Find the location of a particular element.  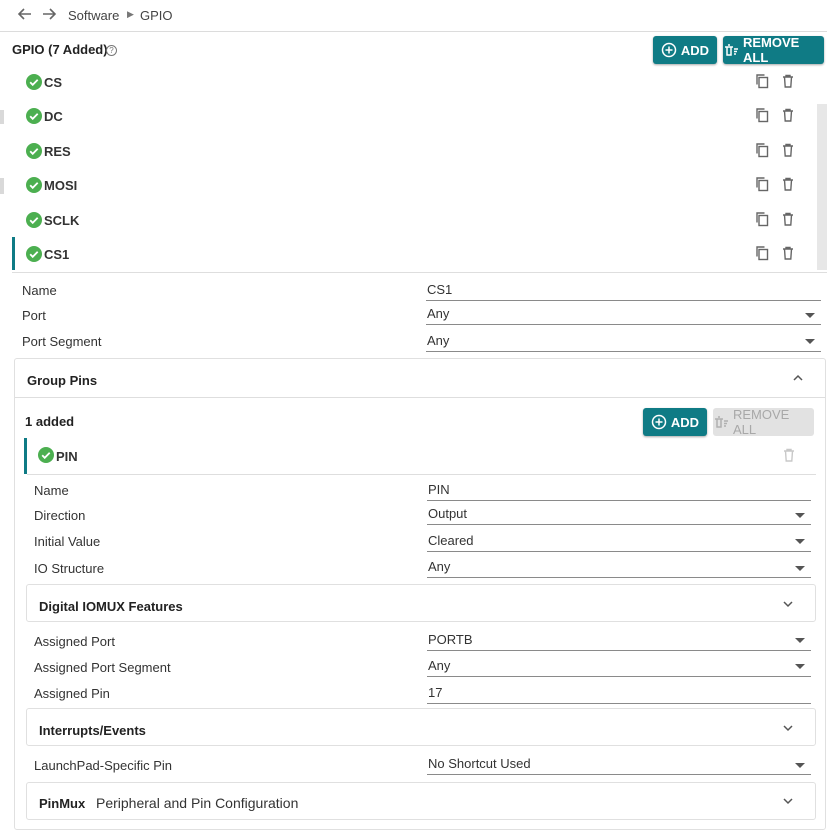

name-label: Name is located at coordinates (39, 290).